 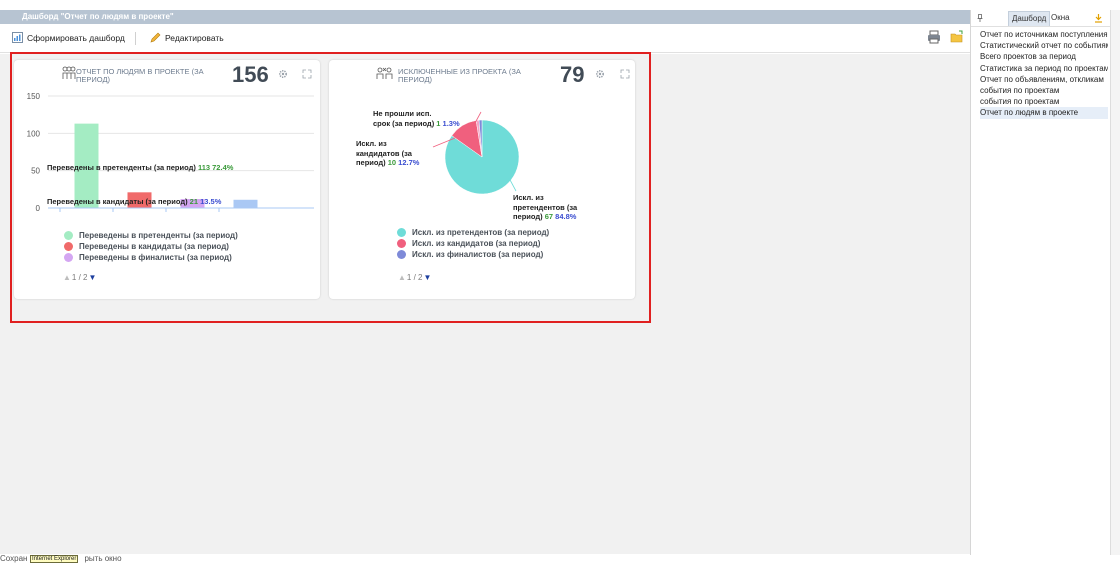 What do you see at coordinates (14, 558) in the screenshot?
I see `status-text-before: Сохран` at bounding box center [14, 558].